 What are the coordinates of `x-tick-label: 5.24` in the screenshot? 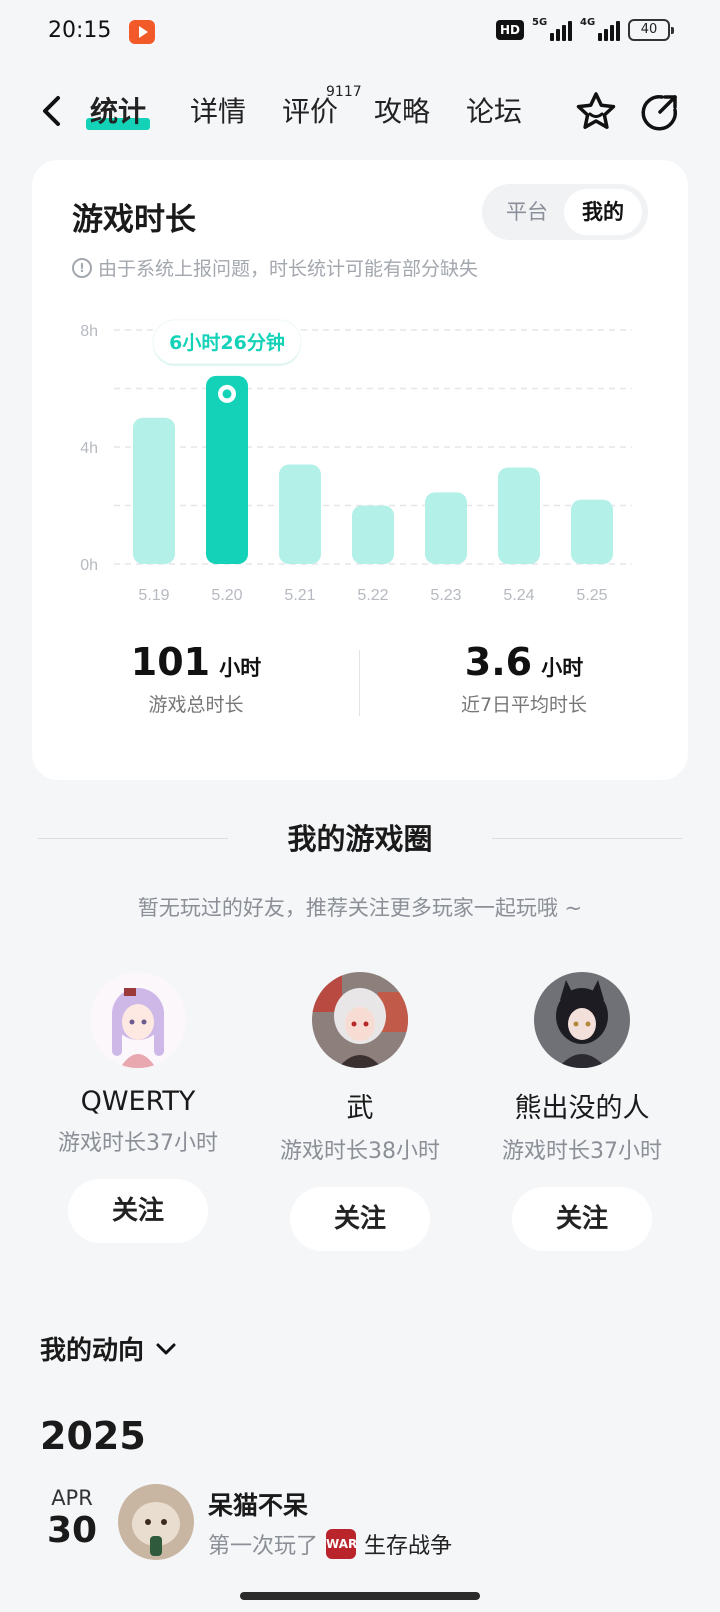 It's located at (518, 595).